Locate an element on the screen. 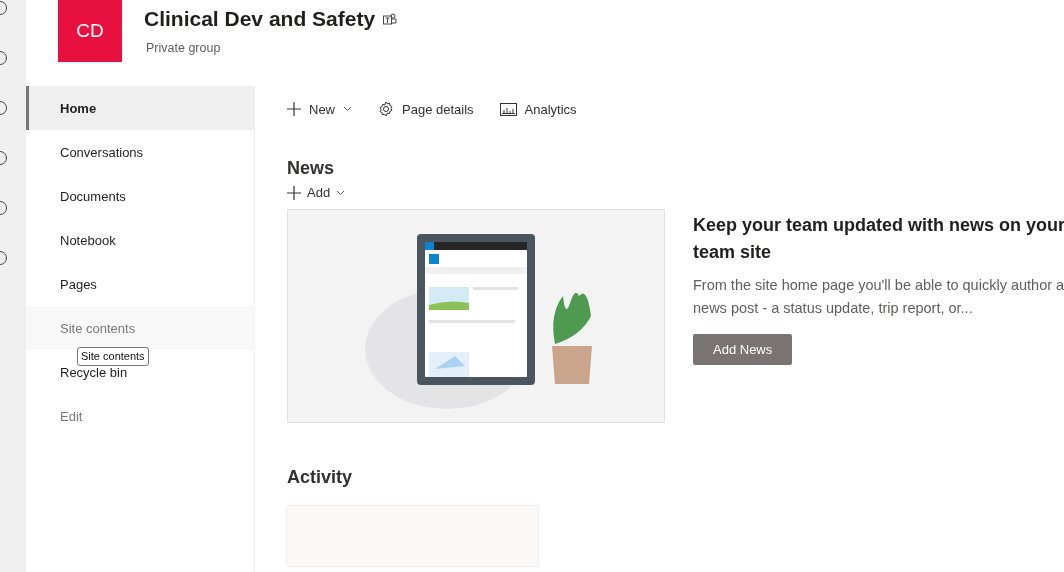  nav-item: Conversations is located at coordinates (102, 152).